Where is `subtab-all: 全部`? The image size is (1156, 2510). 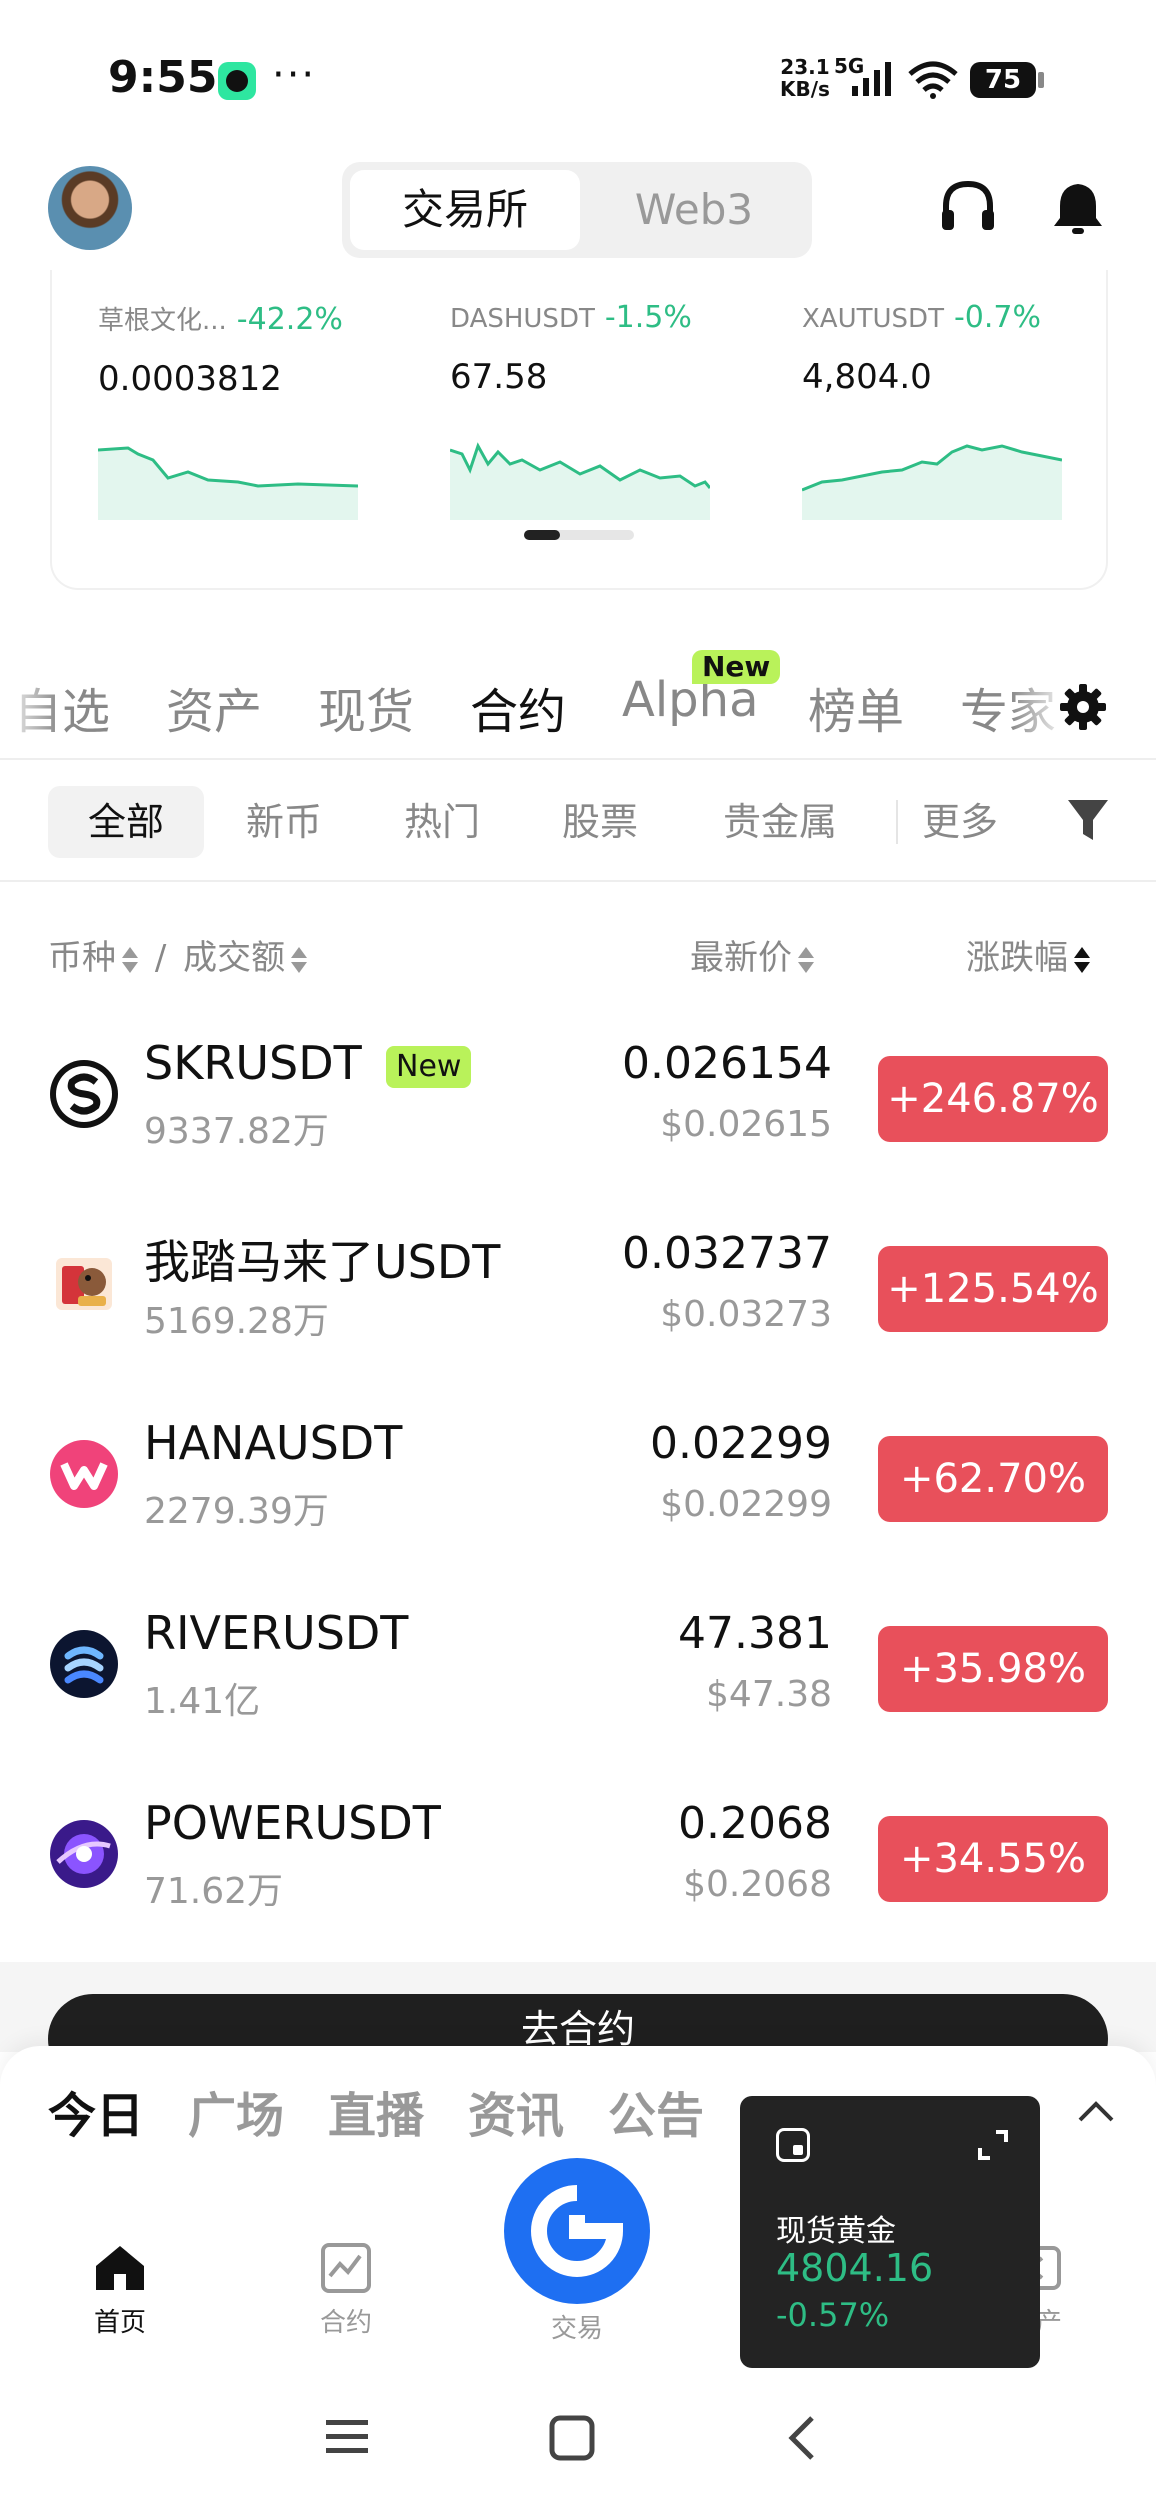
subtab-all: 全部 is located at coordinates (126, 822).